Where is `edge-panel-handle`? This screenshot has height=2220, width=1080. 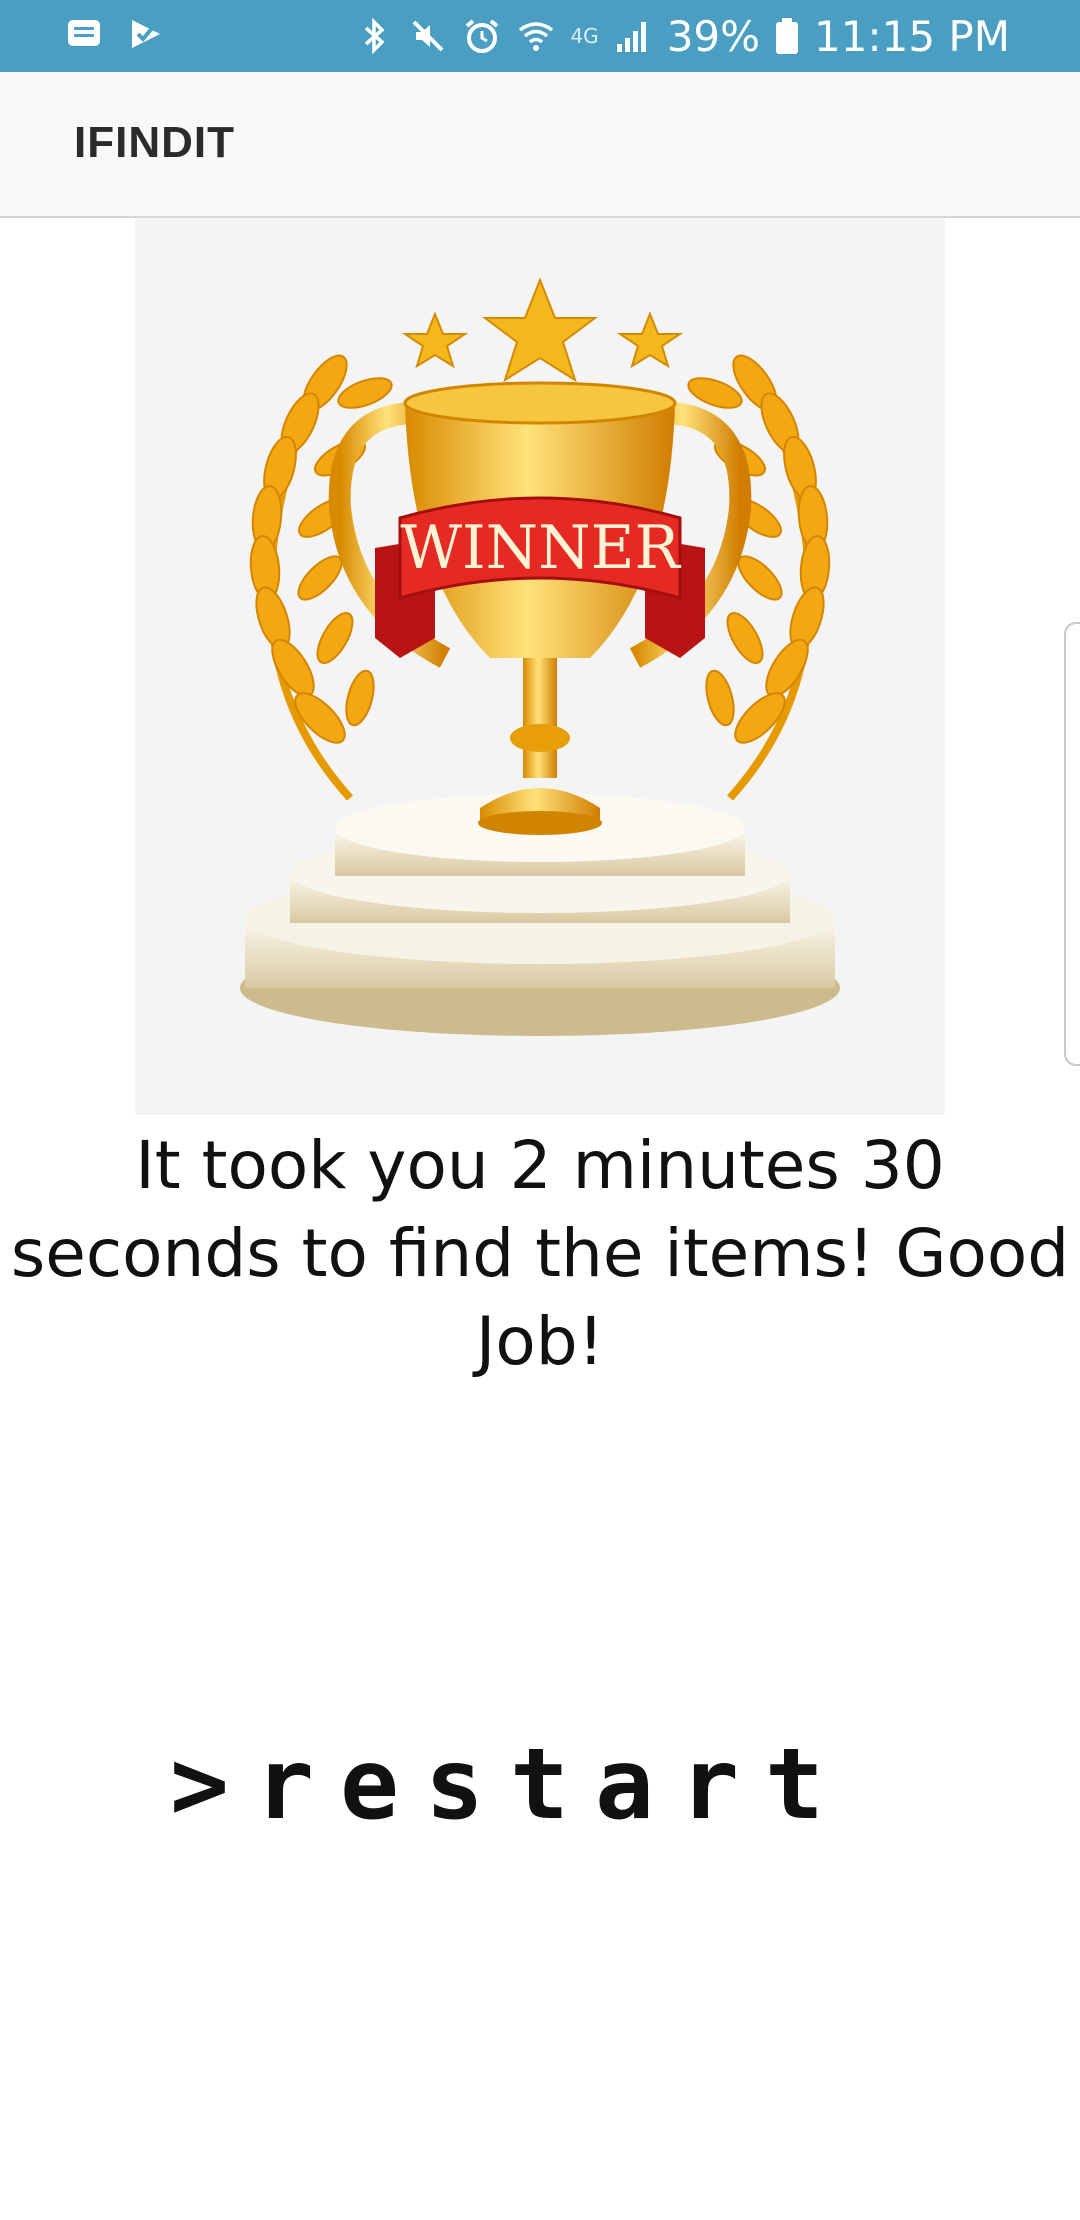 edge-panel-handle is located at coordinates (1072, 844).